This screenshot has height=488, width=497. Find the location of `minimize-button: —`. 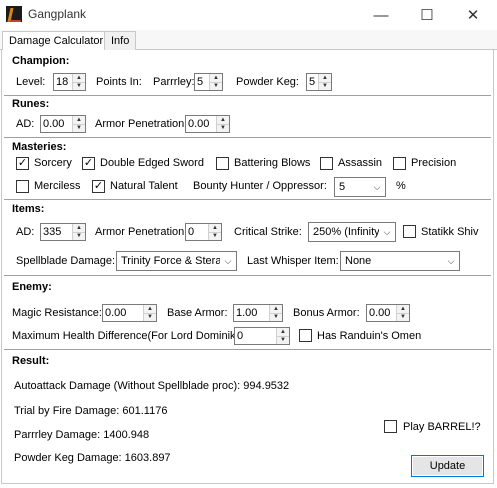

minimize-button: — is located at coordinates (381, 15).